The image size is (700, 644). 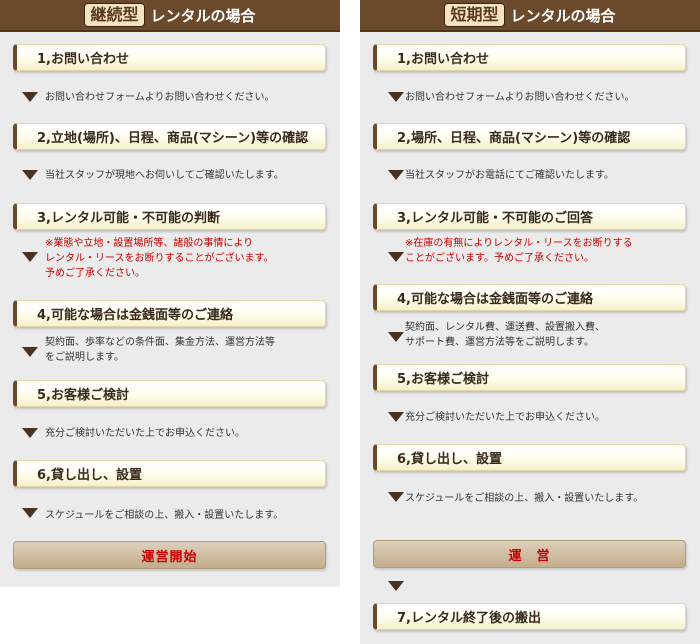 I want to click on notice-line: ことがございます。予めご了承ください。, so click(x=499, y=258).